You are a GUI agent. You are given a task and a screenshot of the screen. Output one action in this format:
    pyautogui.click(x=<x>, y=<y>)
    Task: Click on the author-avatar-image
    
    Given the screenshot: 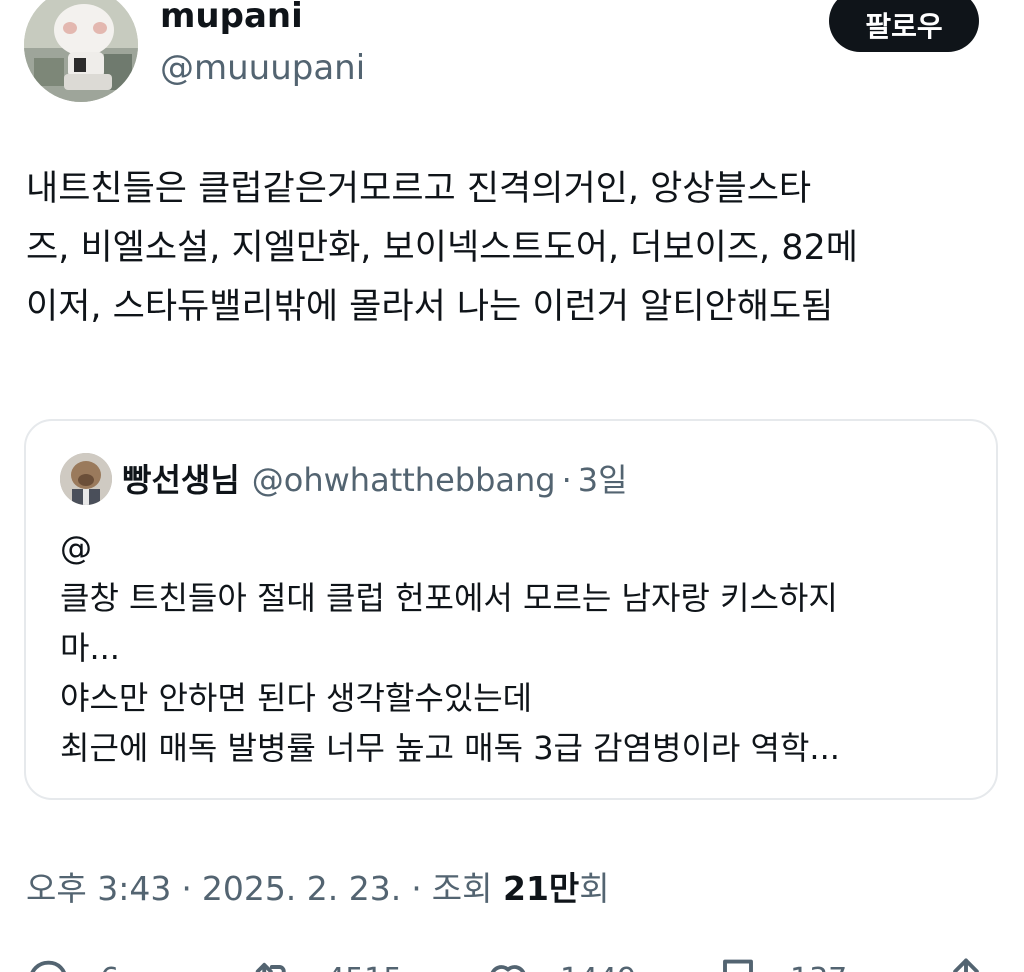 What is the action you would take?
    pyautogui.click(x=81, y=51)
    